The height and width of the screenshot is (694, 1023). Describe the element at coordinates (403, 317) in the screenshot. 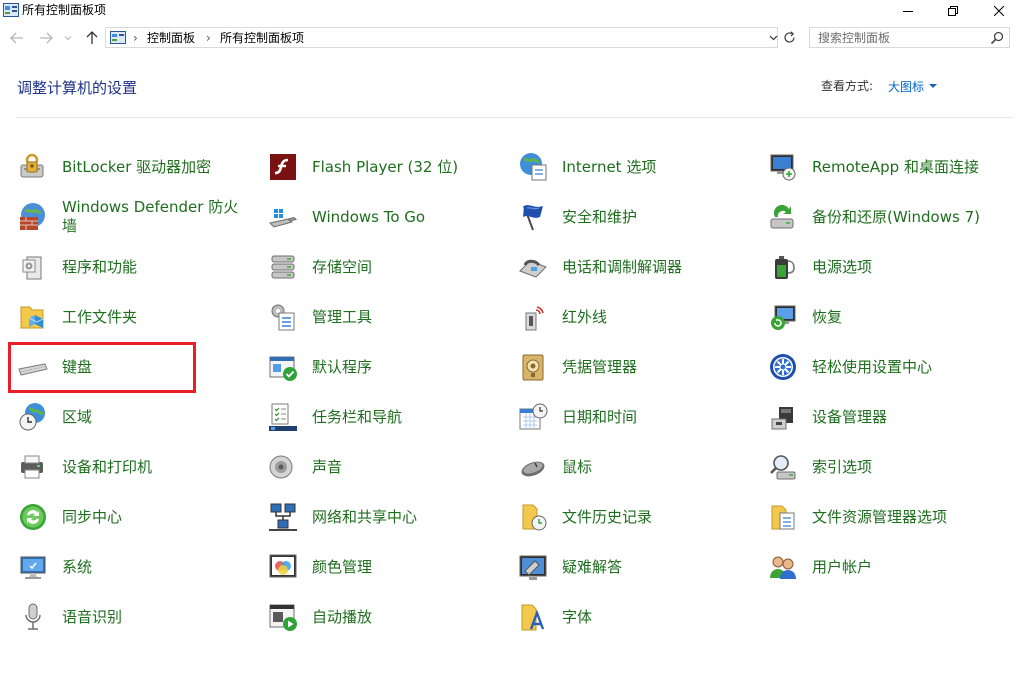

I see `item-label: 管理工具` at that location.